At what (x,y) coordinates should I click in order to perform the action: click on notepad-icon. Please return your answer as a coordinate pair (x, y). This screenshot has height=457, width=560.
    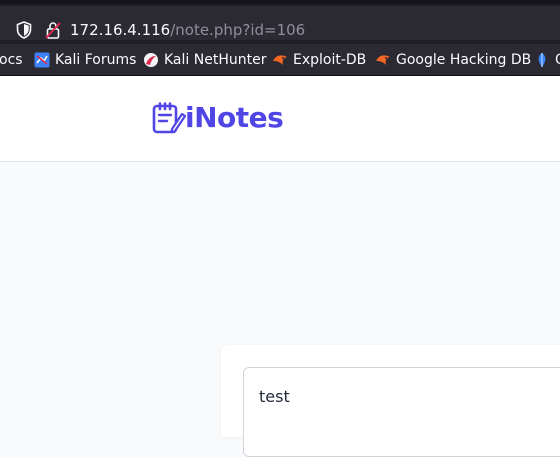
    Looking at the image, I should click on (169, 118).